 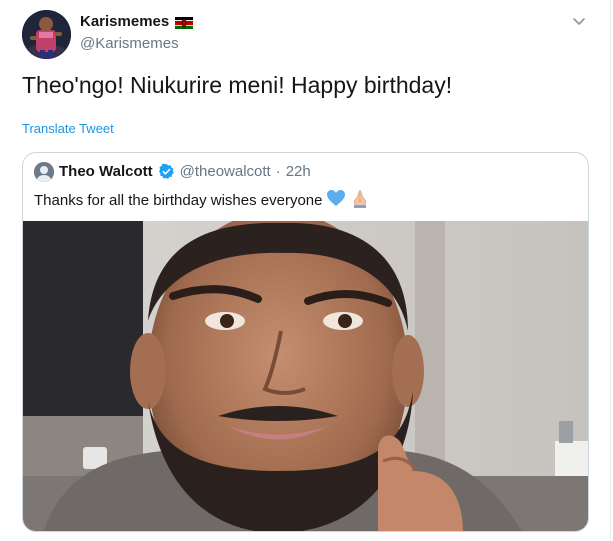 What do you see at coordinates (298, 171) in the screenshot?
I see `quoted-timestamp: 22h` at bounding box center [298, 171].